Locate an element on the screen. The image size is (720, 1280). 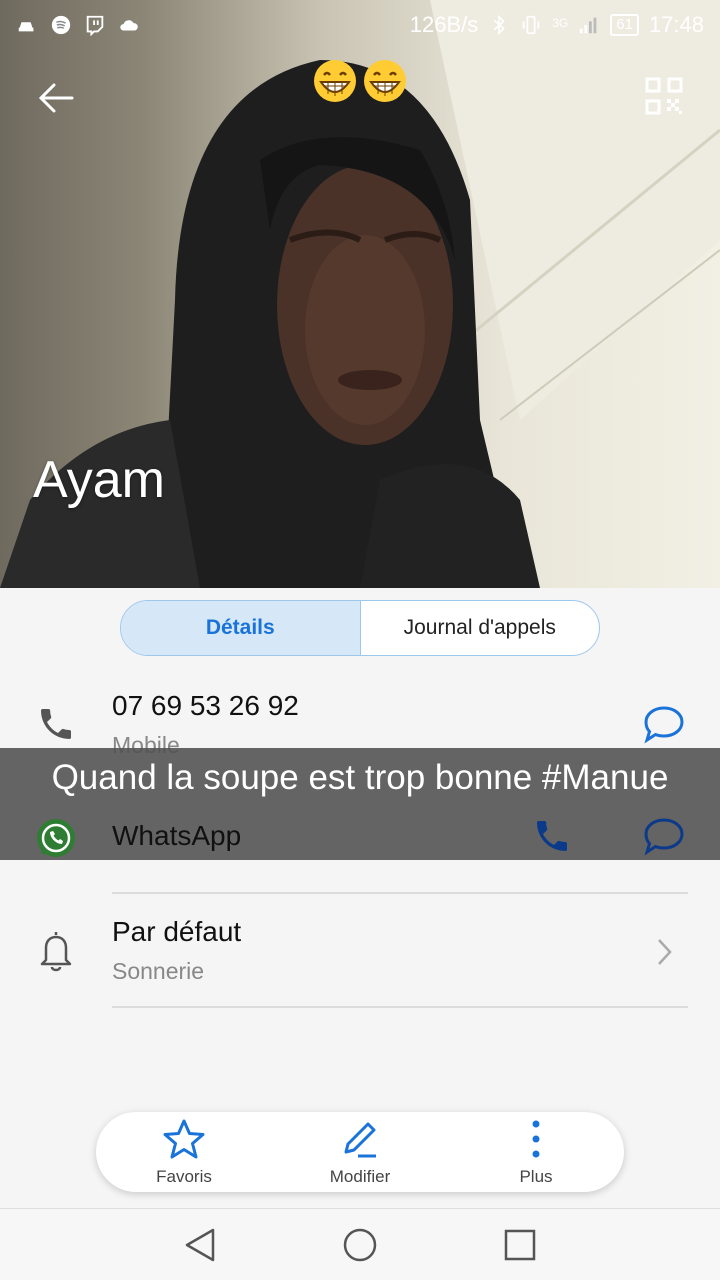
phone-number-text: 07 69 53 26 92 is located at coordinates (205, 705).